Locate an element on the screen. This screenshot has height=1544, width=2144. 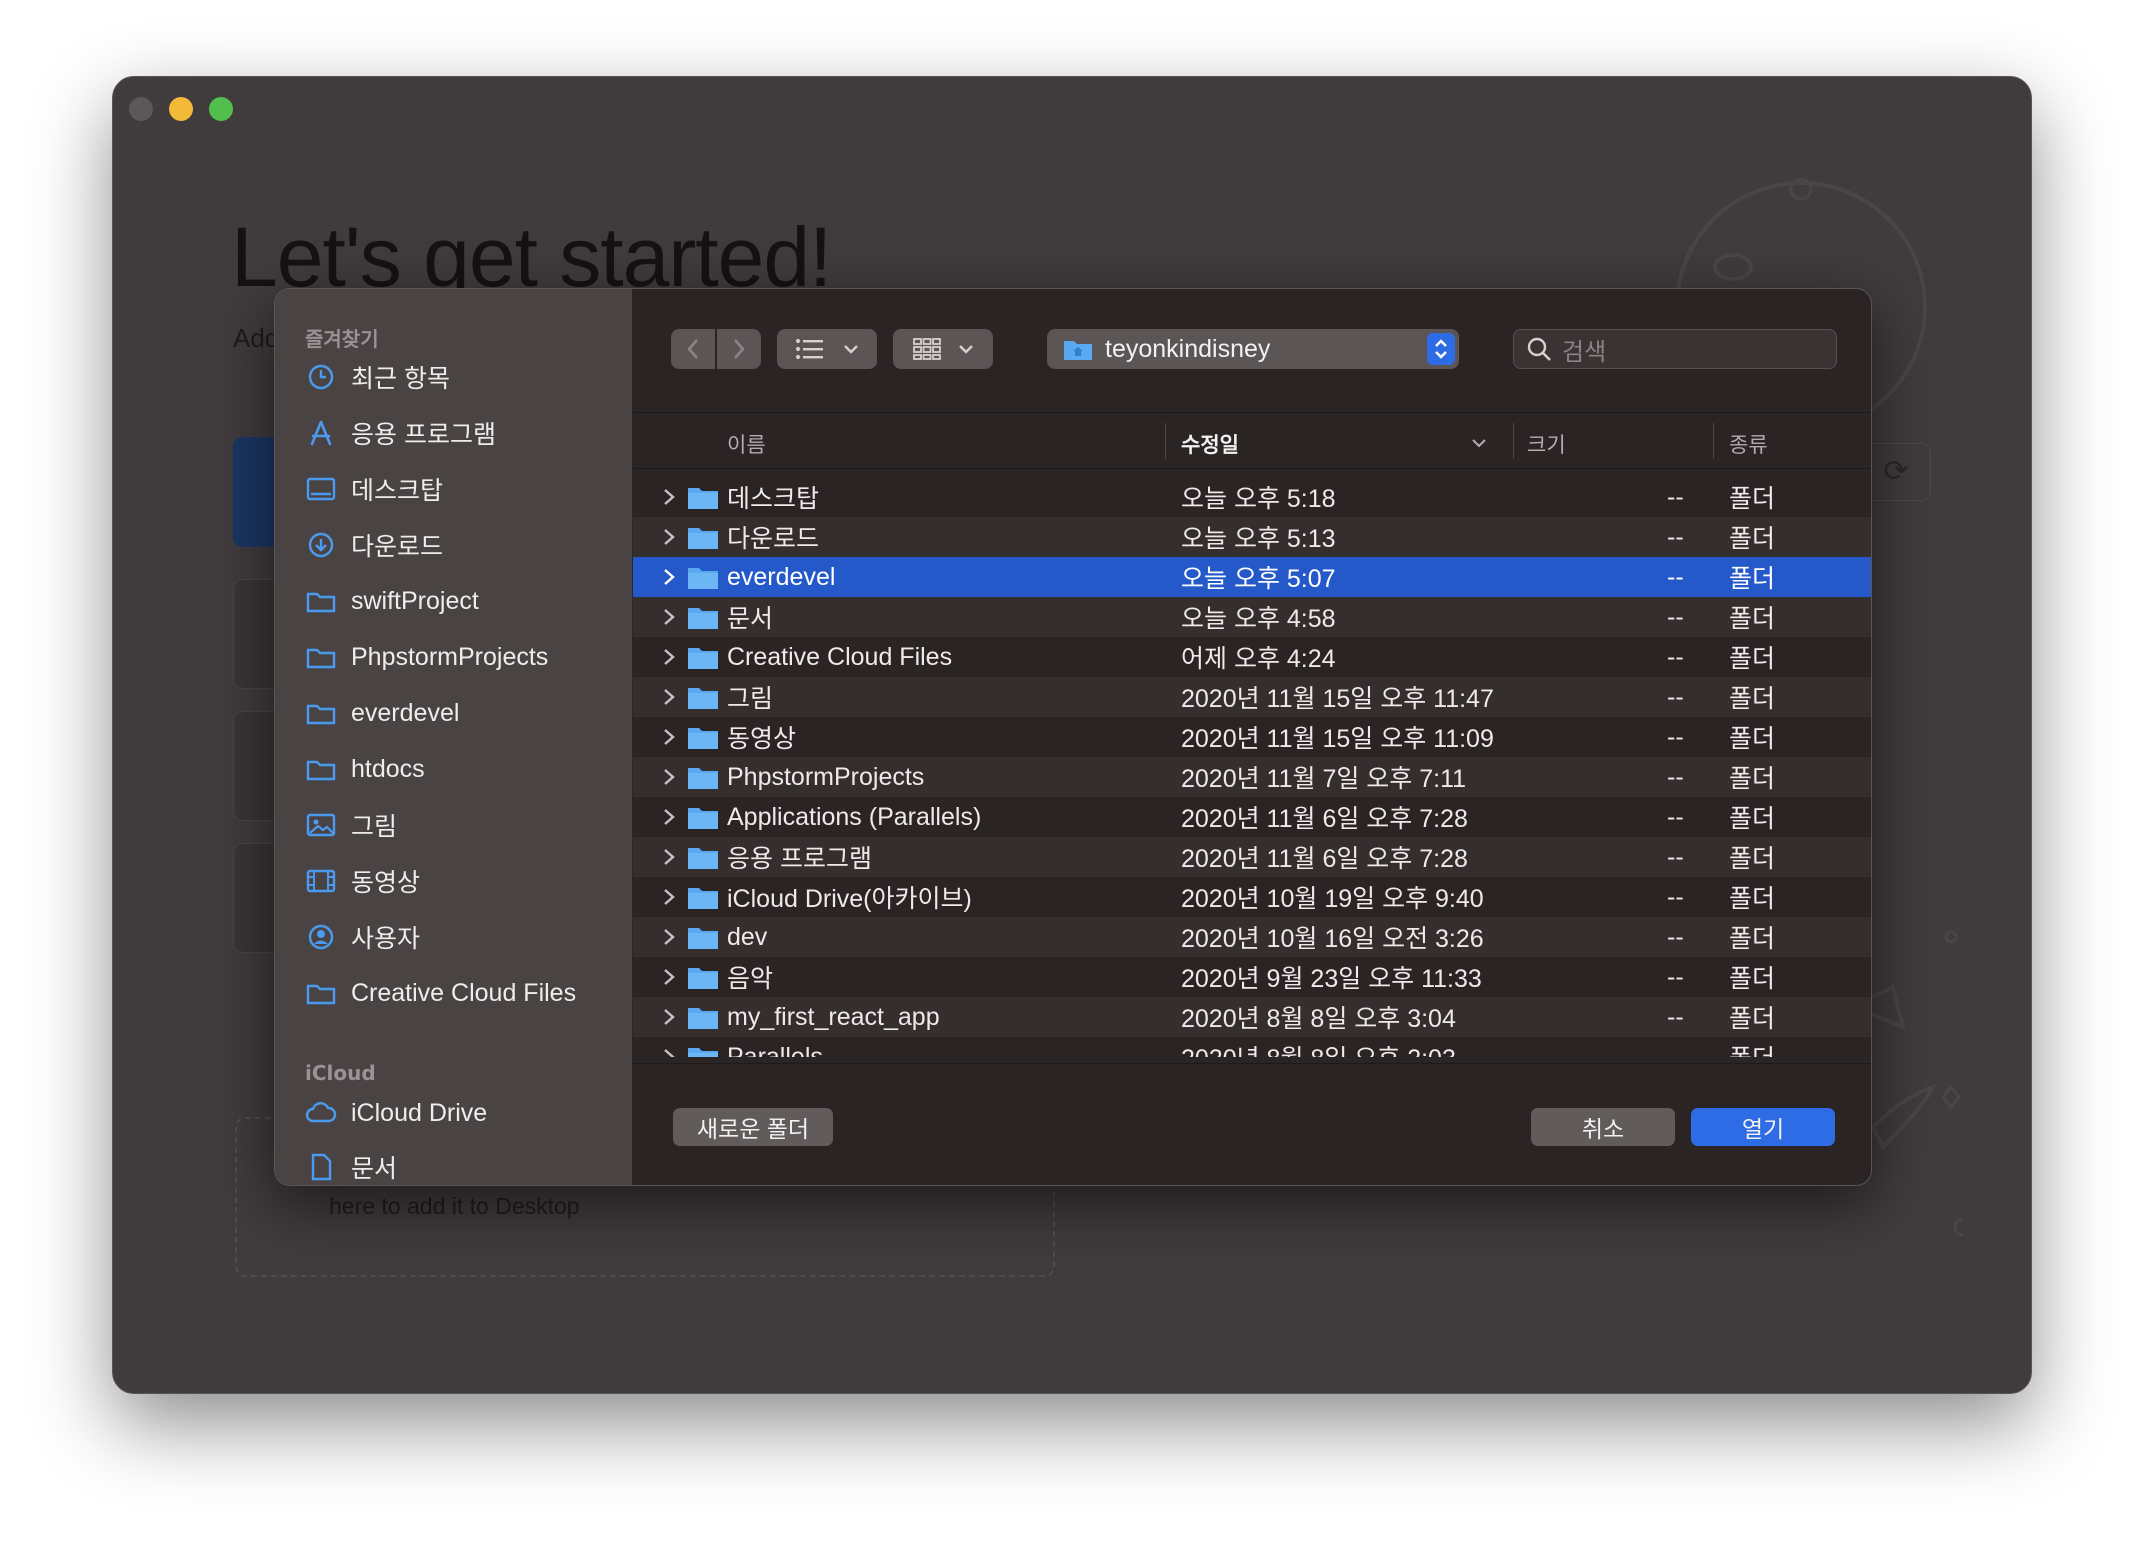
open-button: 열기 is located at coordinates (1763, 1127).